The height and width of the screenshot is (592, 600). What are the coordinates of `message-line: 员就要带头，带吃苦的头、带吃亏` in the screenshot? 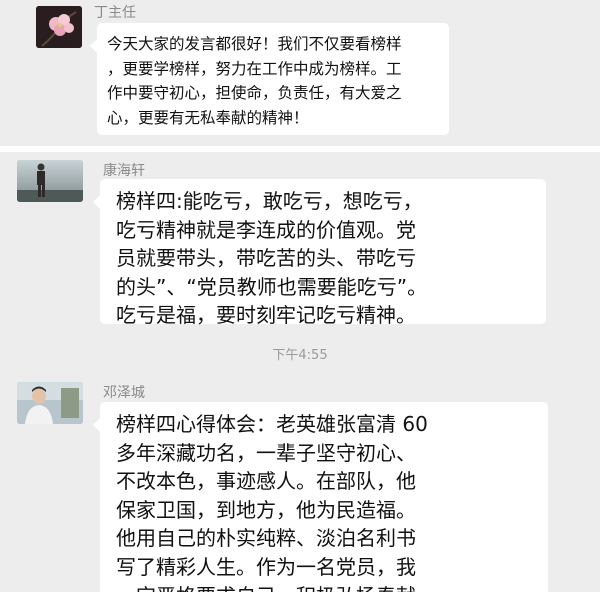 It's located at (266, 258).